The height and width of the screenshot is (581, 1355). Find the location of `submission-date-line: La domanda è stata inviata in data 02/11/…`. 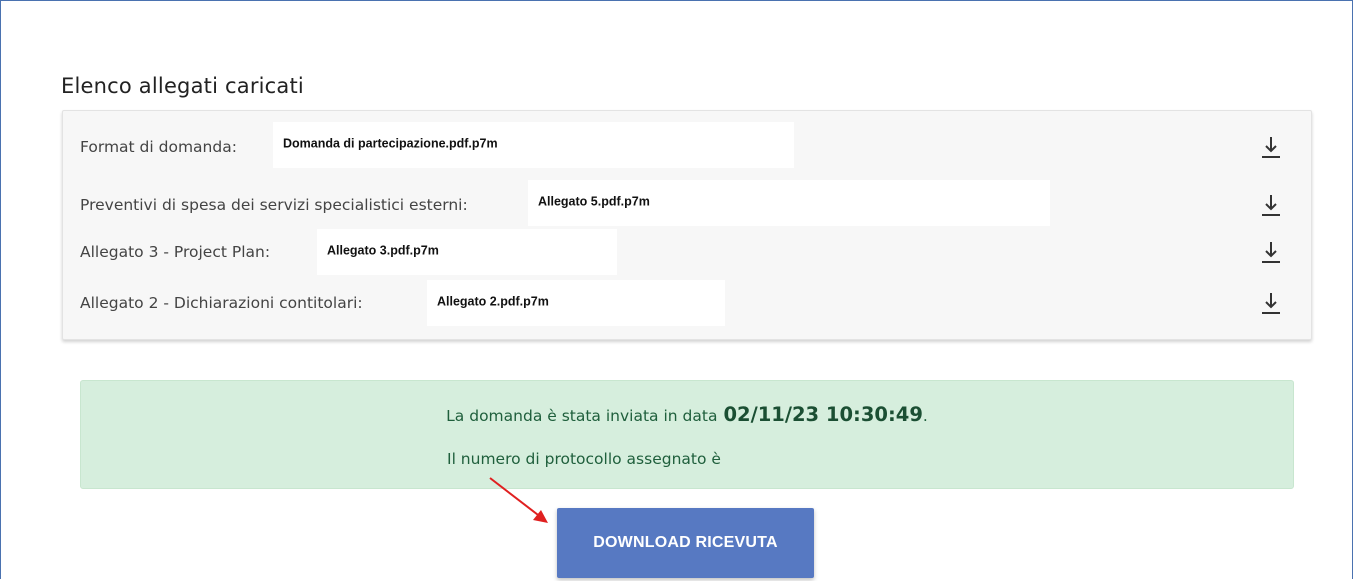

submission-date-line: La domanda è stata inviata in data 02/11/… is located at coordinates (687, 414).